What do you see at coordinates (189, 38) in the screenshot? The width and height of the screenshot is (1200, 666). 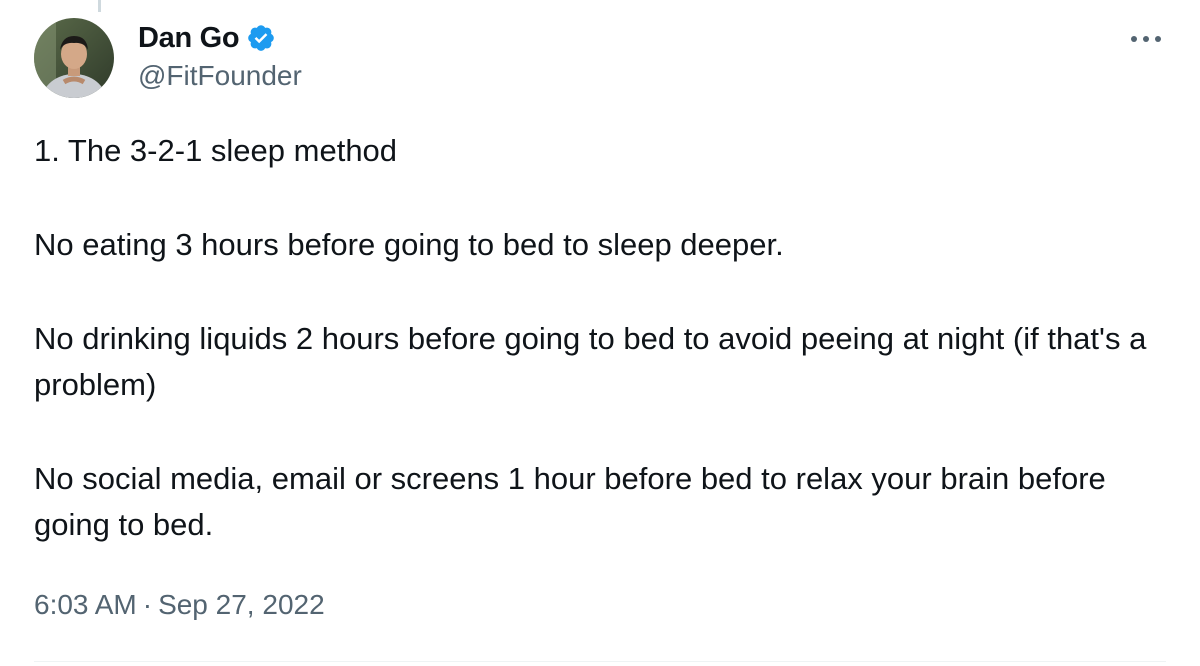 I see `author-display-name: Dan Go` at bounding box center [189, 38].